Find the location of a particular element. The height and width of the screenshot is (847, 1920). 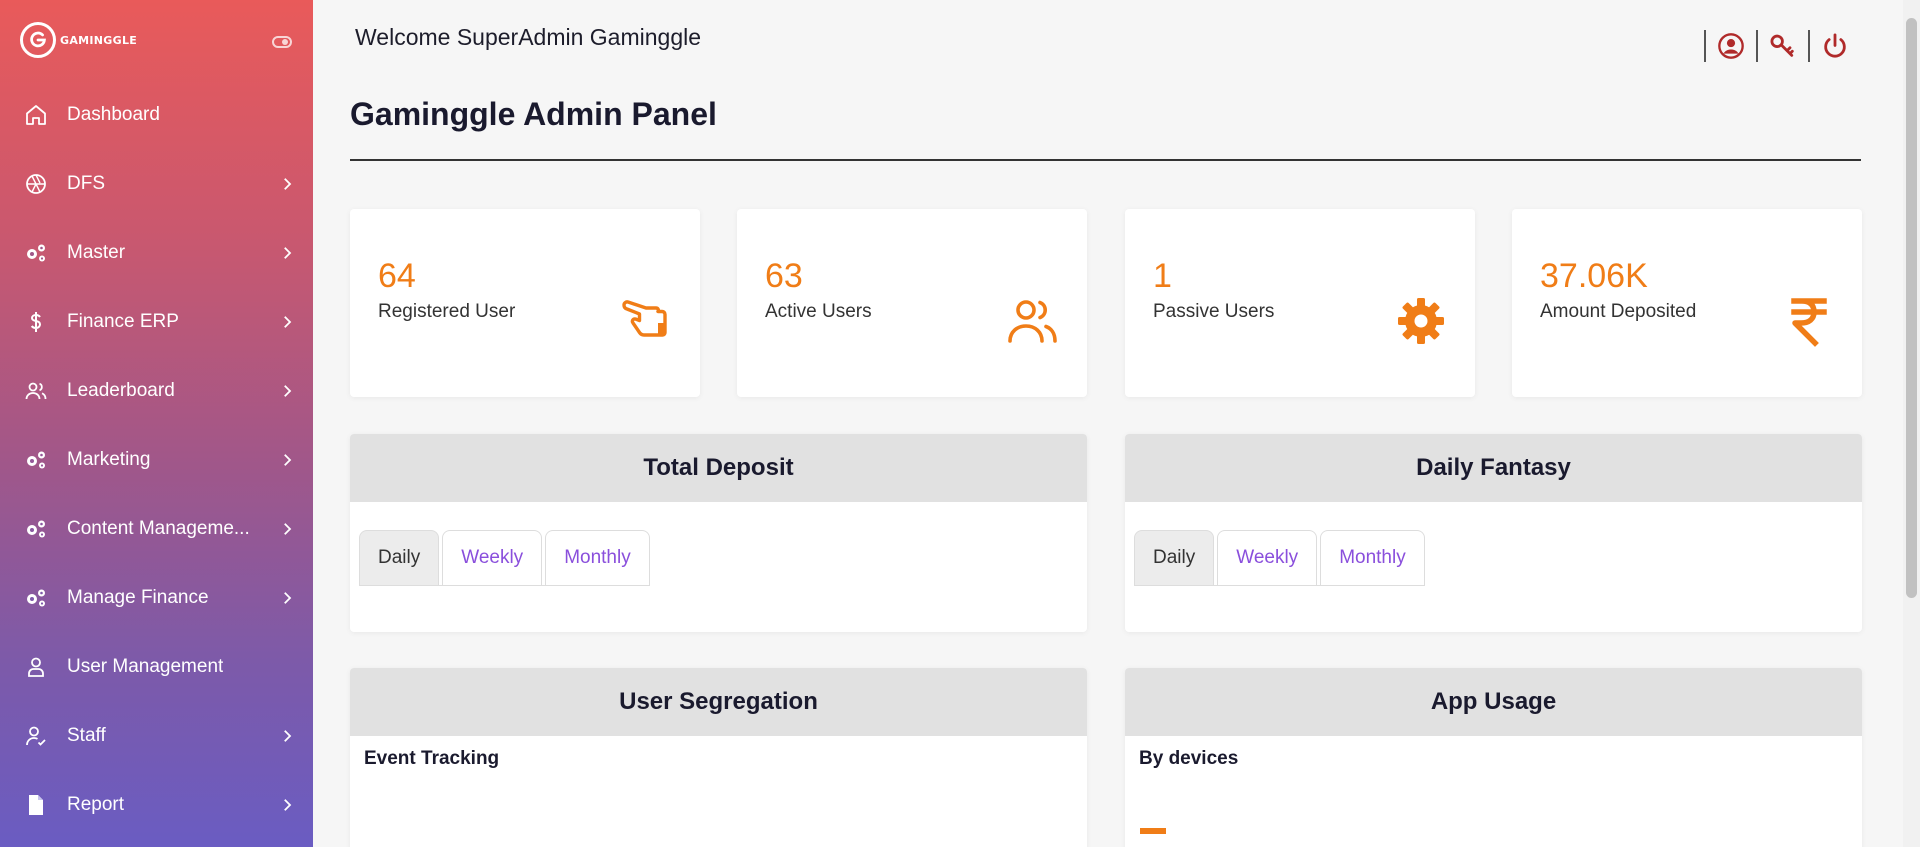

sidebar-item-label: Staff is located at coordinates (86, 735).